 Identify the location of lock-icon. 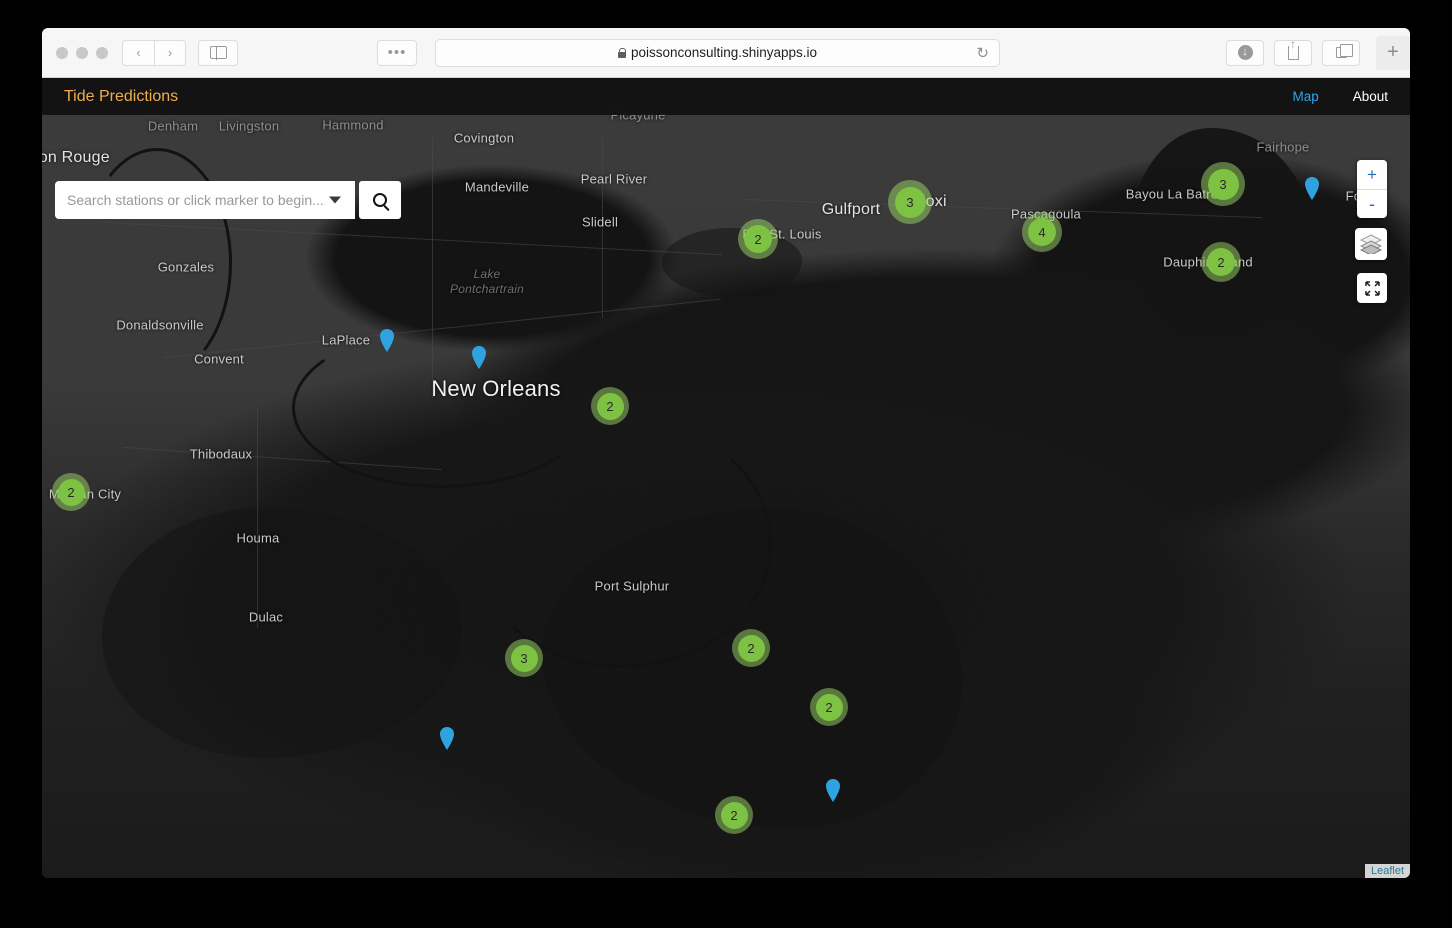
(622, 52).